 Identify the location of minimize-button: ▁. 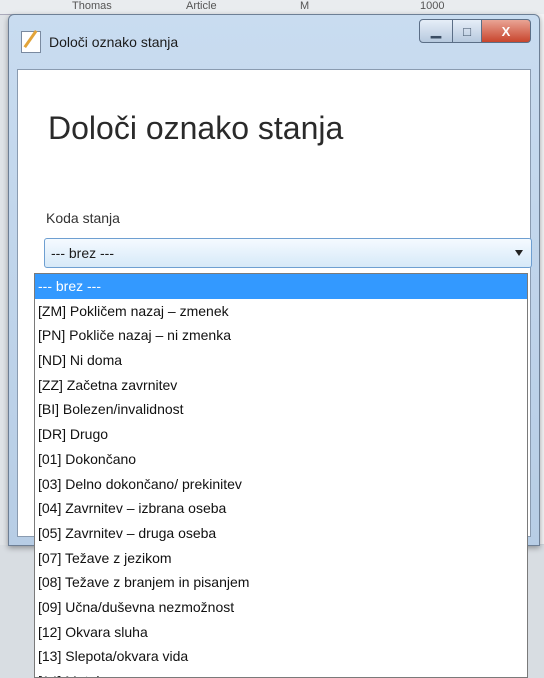
(436, 31).